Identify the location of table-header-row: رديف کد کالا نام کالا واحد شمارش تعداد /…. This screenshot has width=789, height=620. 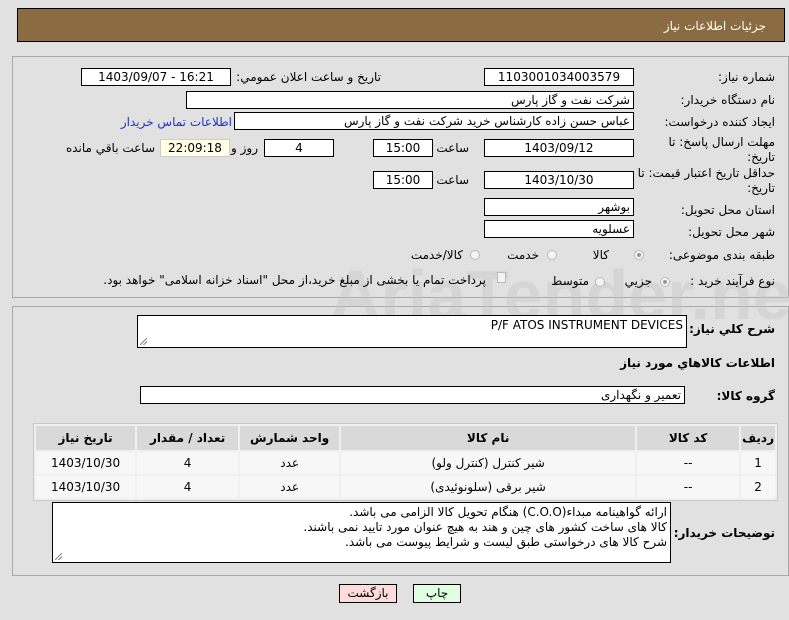
(405, 438).